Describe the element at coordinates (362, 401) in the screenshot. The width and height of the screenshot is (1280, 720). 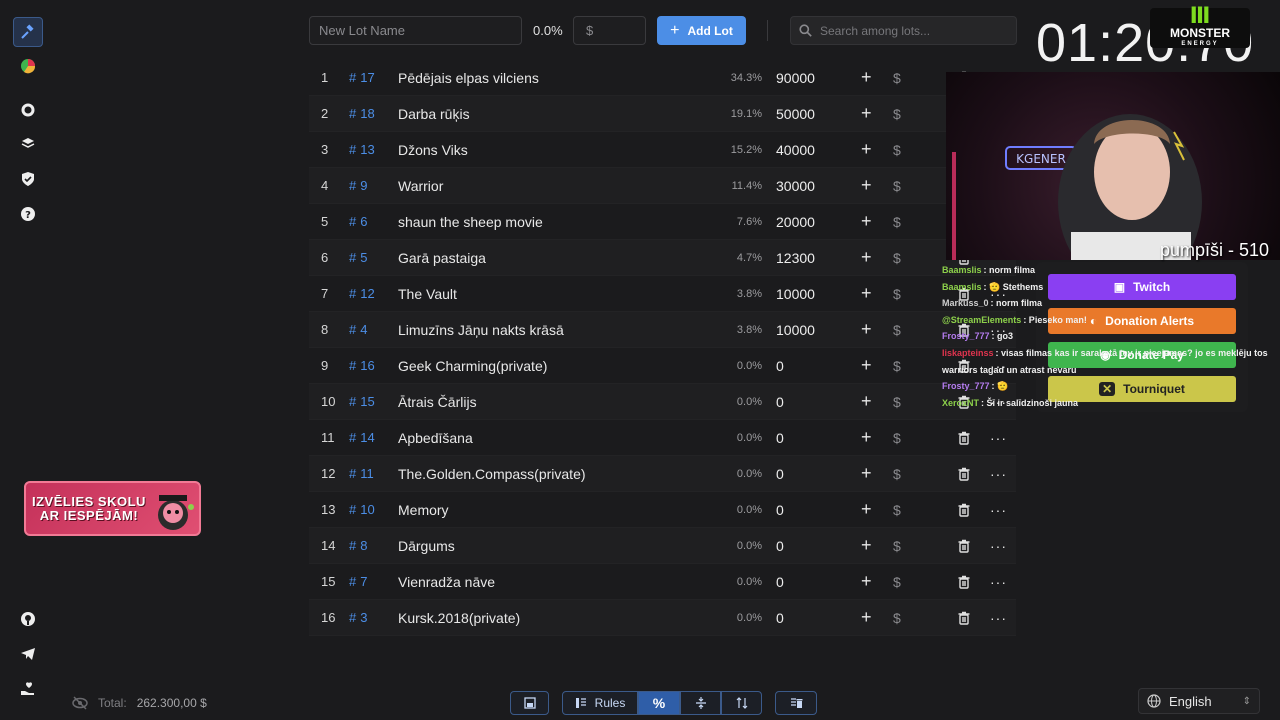
I see `lot-id-link: #15` at that location.